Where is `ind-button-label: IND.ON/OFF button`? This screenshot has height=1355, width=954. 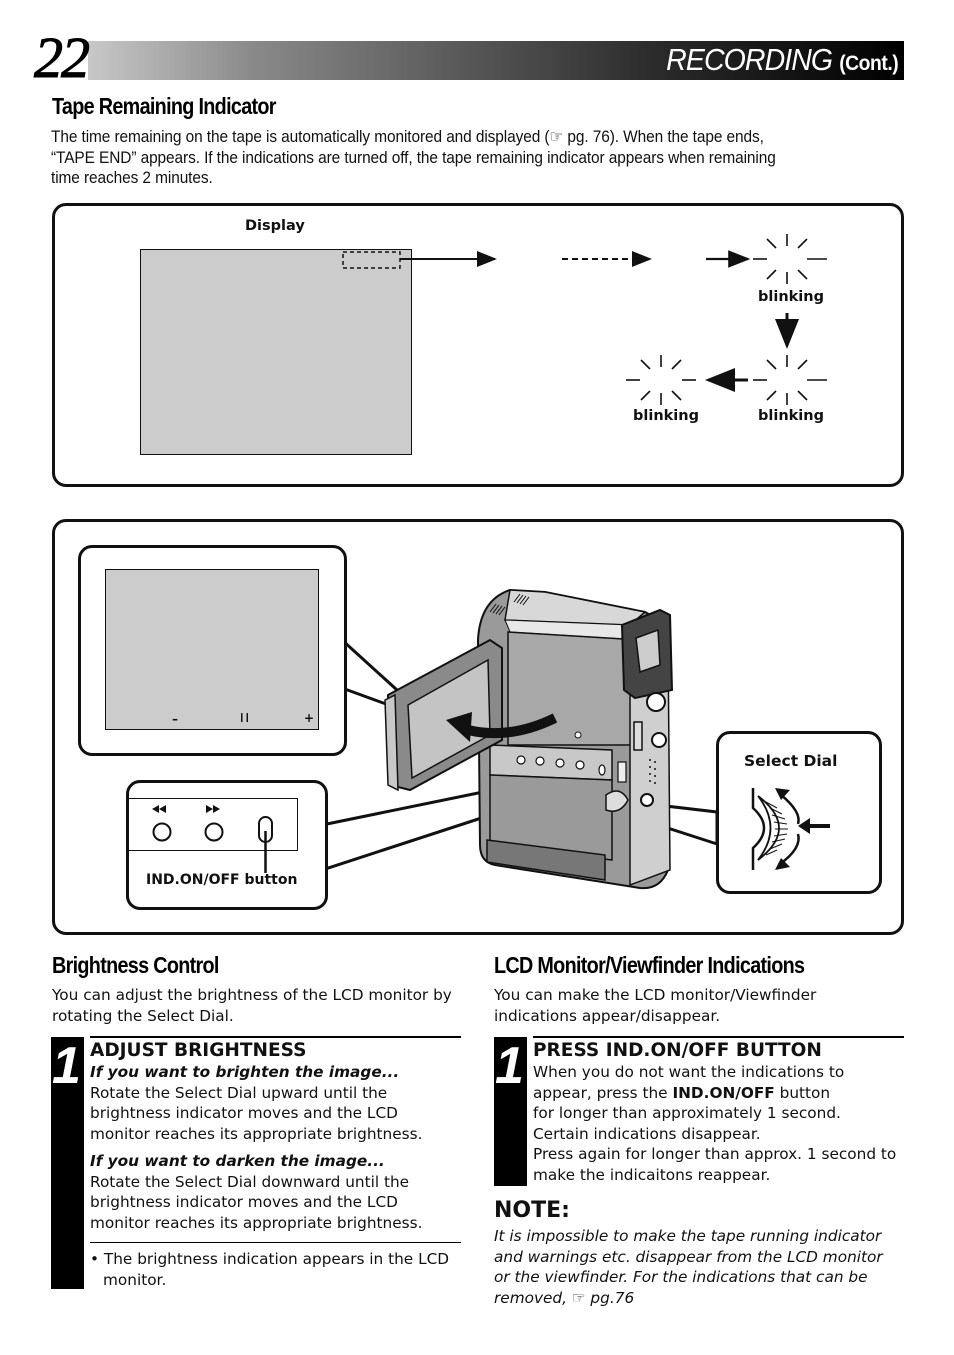 ind-button-label: IND.ON/OFF button is located at coordinates (222, 880).